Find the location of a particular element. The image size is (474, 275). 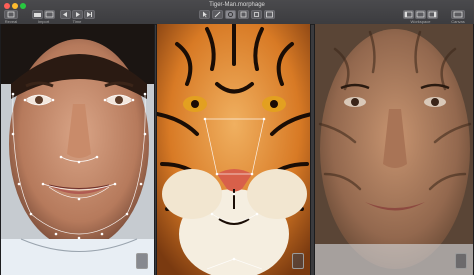

workspace-button-a is located at coordinates (408, 14).